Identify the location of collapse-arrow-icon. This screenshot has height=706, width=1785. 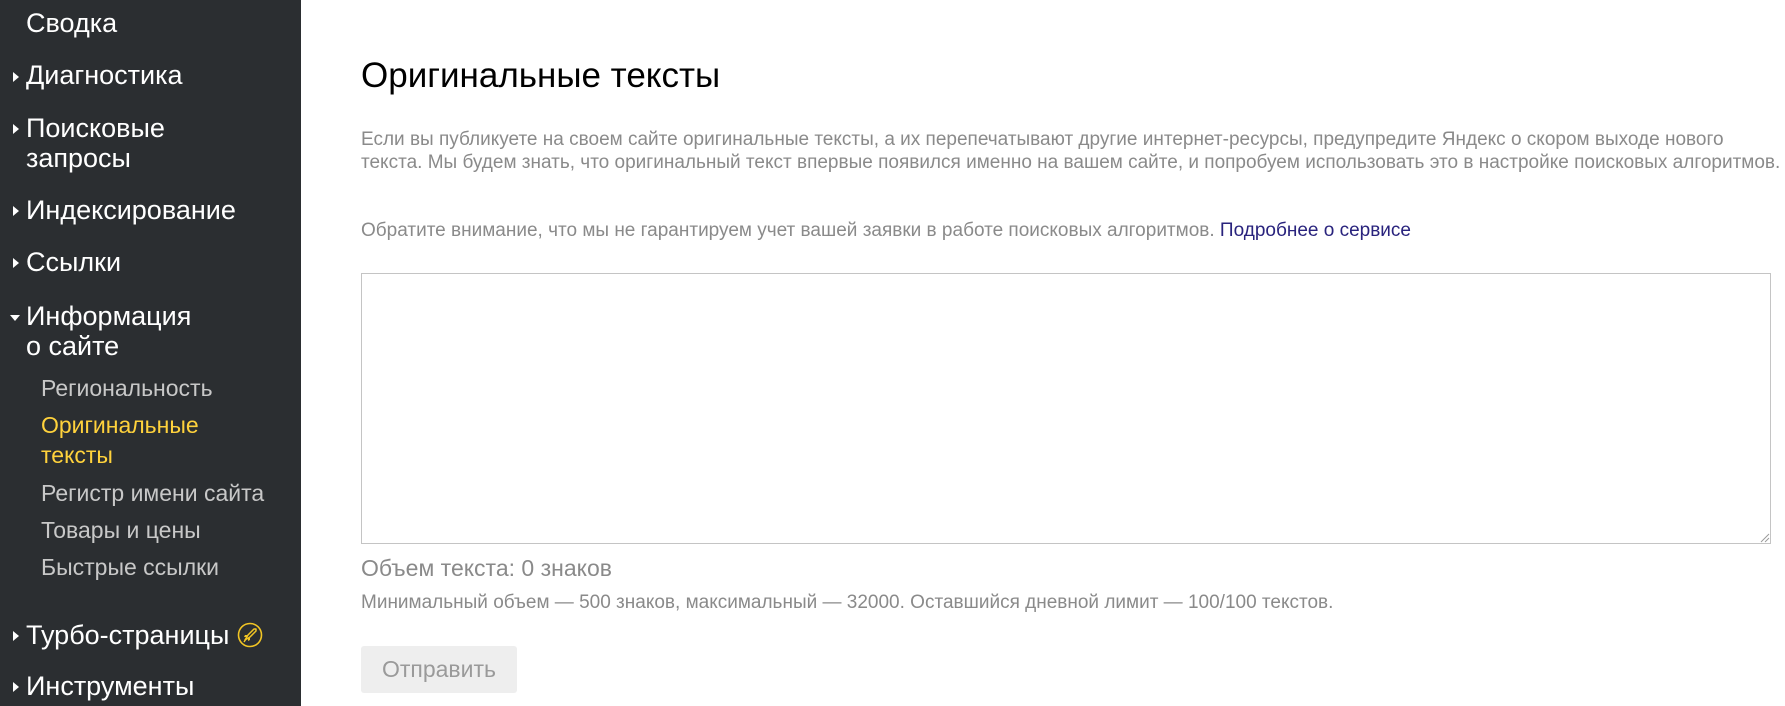
(15, 318).